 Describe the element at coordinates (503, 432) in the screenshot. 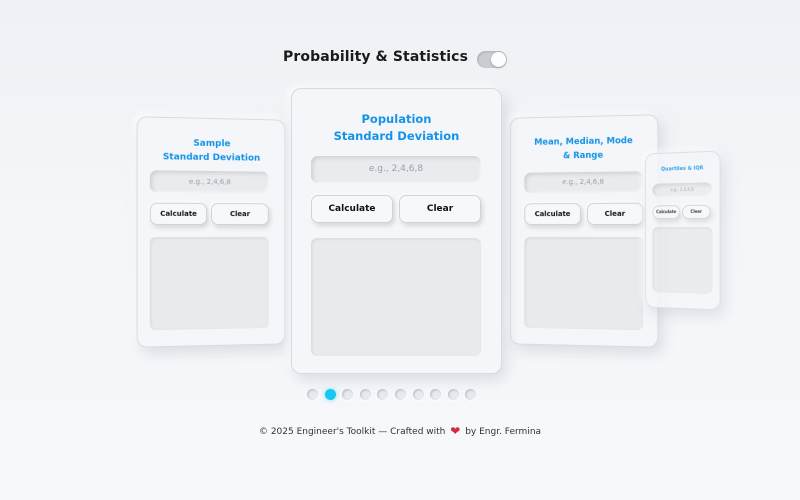

I see `footer-suffix: by Engr. Fermina` at that location.